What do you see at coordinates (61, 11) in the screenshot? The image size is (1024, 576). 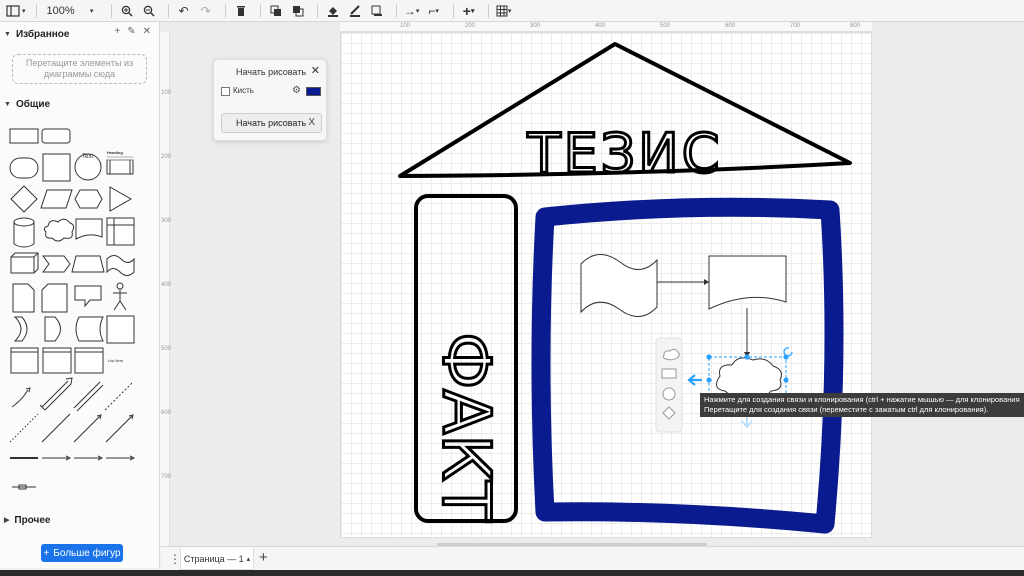 I see `zoom-level: 100%` at bounding box center [61, 11].